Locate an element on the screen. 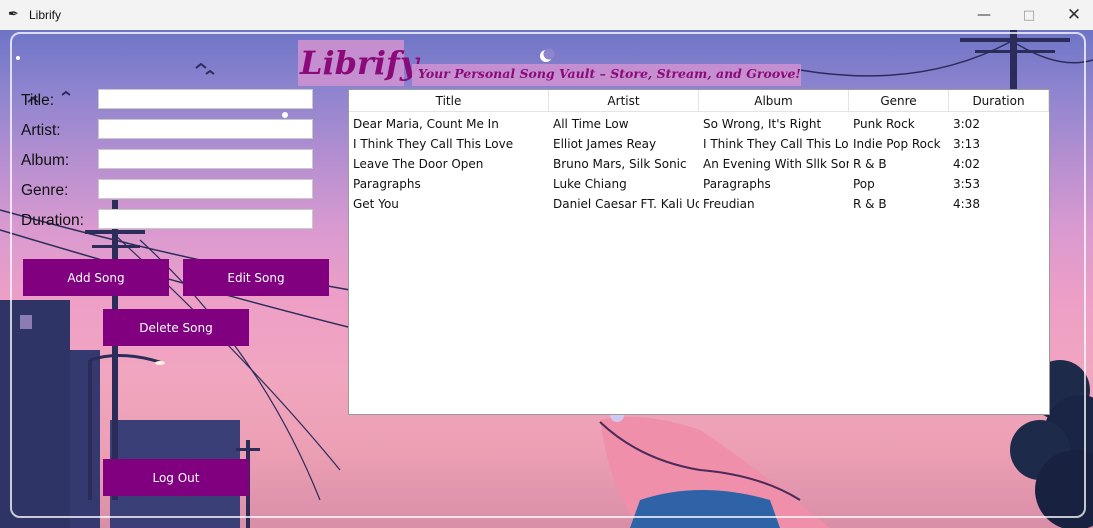 Image resolution: width=1093 pixels, height=528 pixels. cell-title: I Think They Call This Love is located at coordinates (433, 144).